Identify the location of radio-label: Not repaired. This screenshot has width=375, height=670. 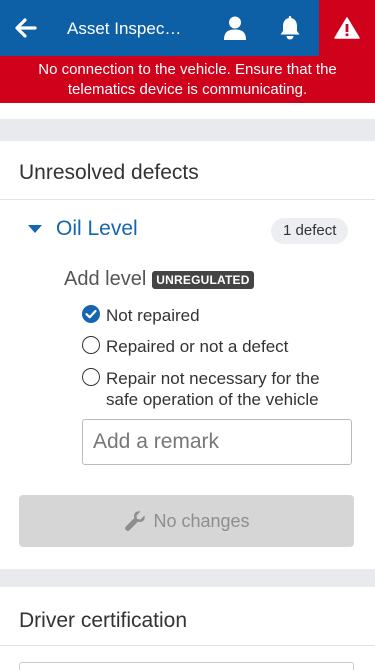
(153, 315).